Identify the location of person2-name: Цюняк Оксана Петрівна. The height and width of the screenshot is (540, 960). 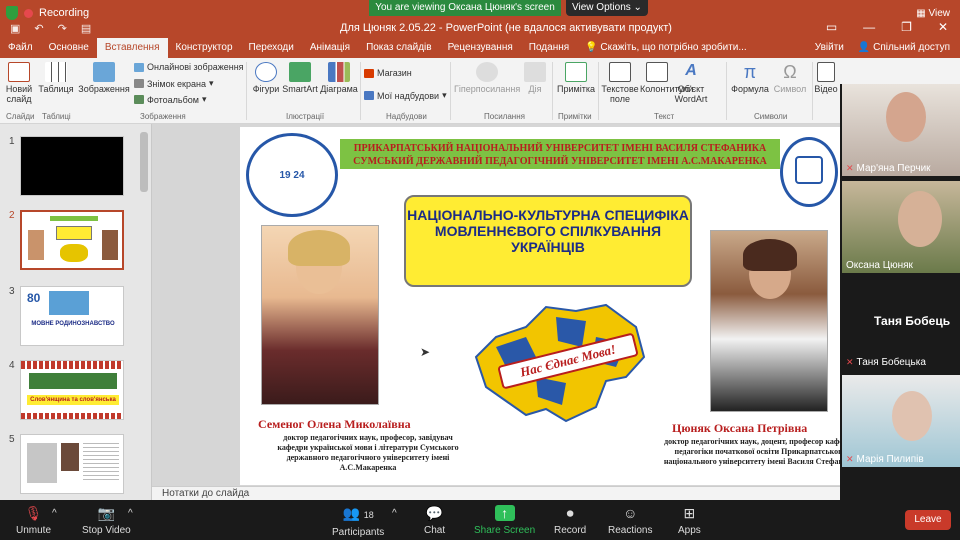
(739, 428).